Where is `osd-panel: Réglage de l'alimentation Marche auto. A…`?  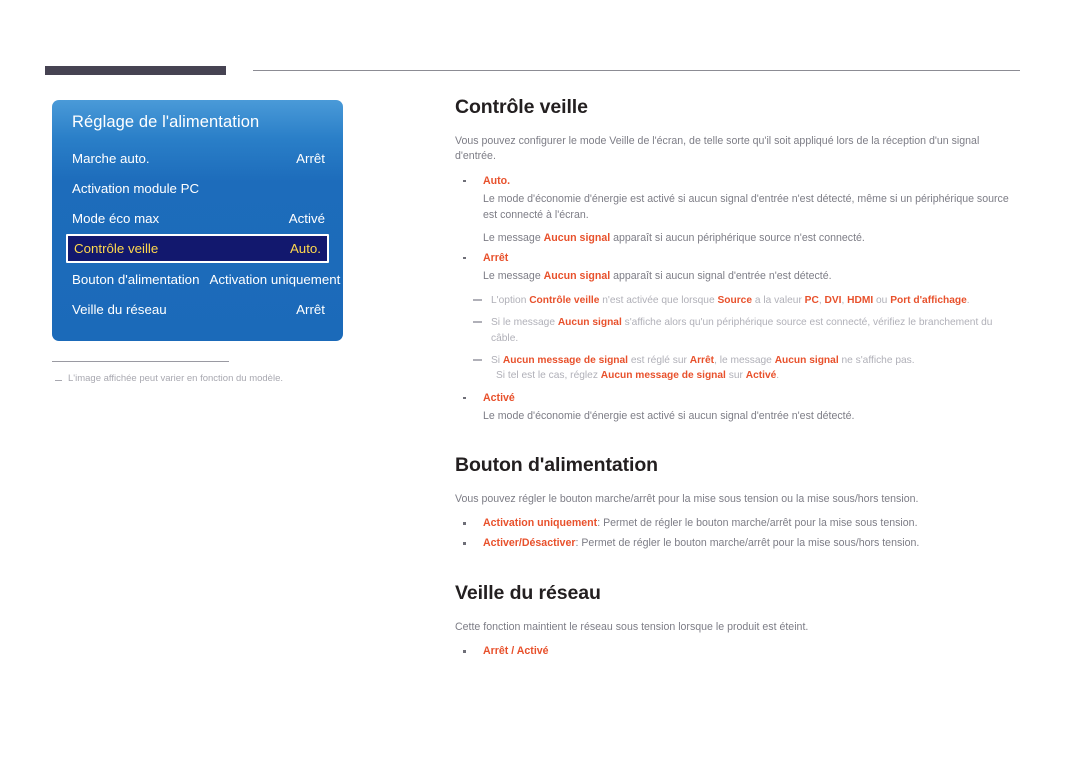 osd-panel: Réglage de l'alimentation Marche auto. A… is located at coordinates (197, 220).